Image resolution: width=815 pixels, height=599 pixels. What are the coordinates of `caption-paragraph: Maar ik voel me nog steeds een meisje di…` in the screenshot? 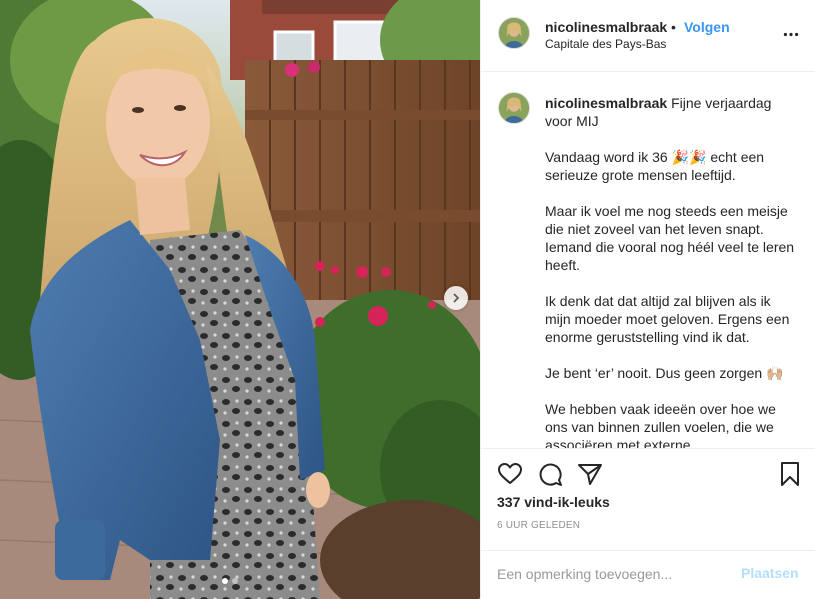 It's located at (670, 238).